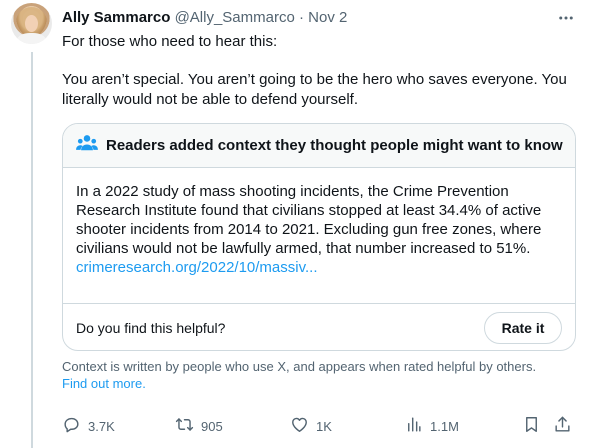 This screenshot has width=590, height=448. Describe the element at coordinates (311, 426) in the screenshot. I see `like-button: 1K` at that location.